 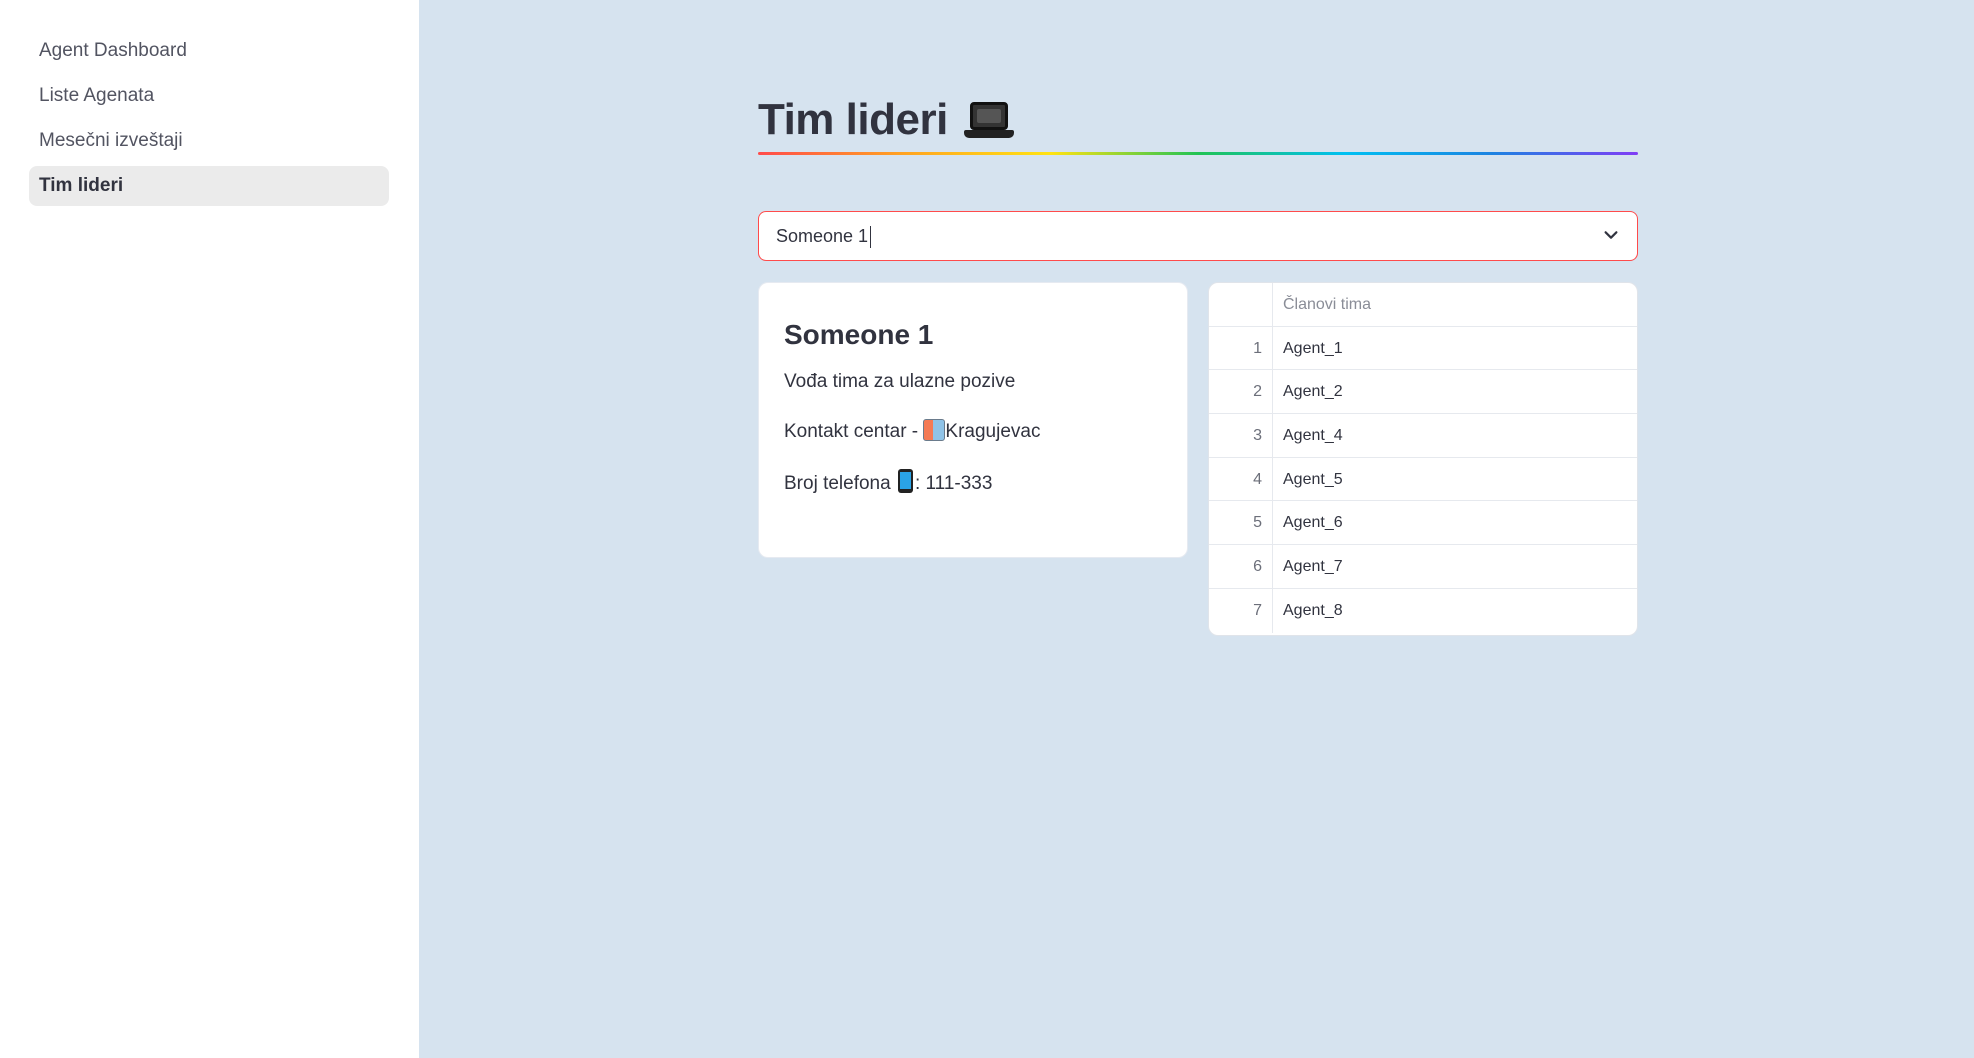 What do you see at coordinates (1455, 348) in the screenshot?
I see `member-name: Agent_1` at bounding box center [1455, 348].